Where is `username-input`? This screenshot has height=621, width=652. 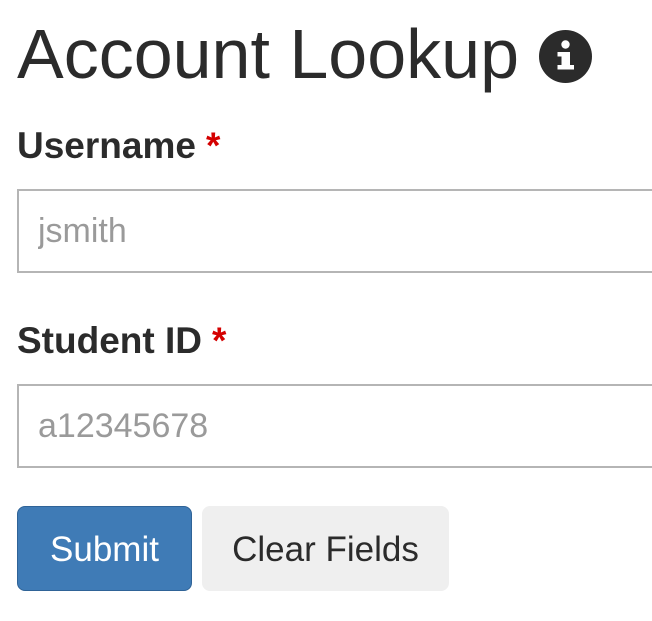
username-input is located at coordinates (334, 231).